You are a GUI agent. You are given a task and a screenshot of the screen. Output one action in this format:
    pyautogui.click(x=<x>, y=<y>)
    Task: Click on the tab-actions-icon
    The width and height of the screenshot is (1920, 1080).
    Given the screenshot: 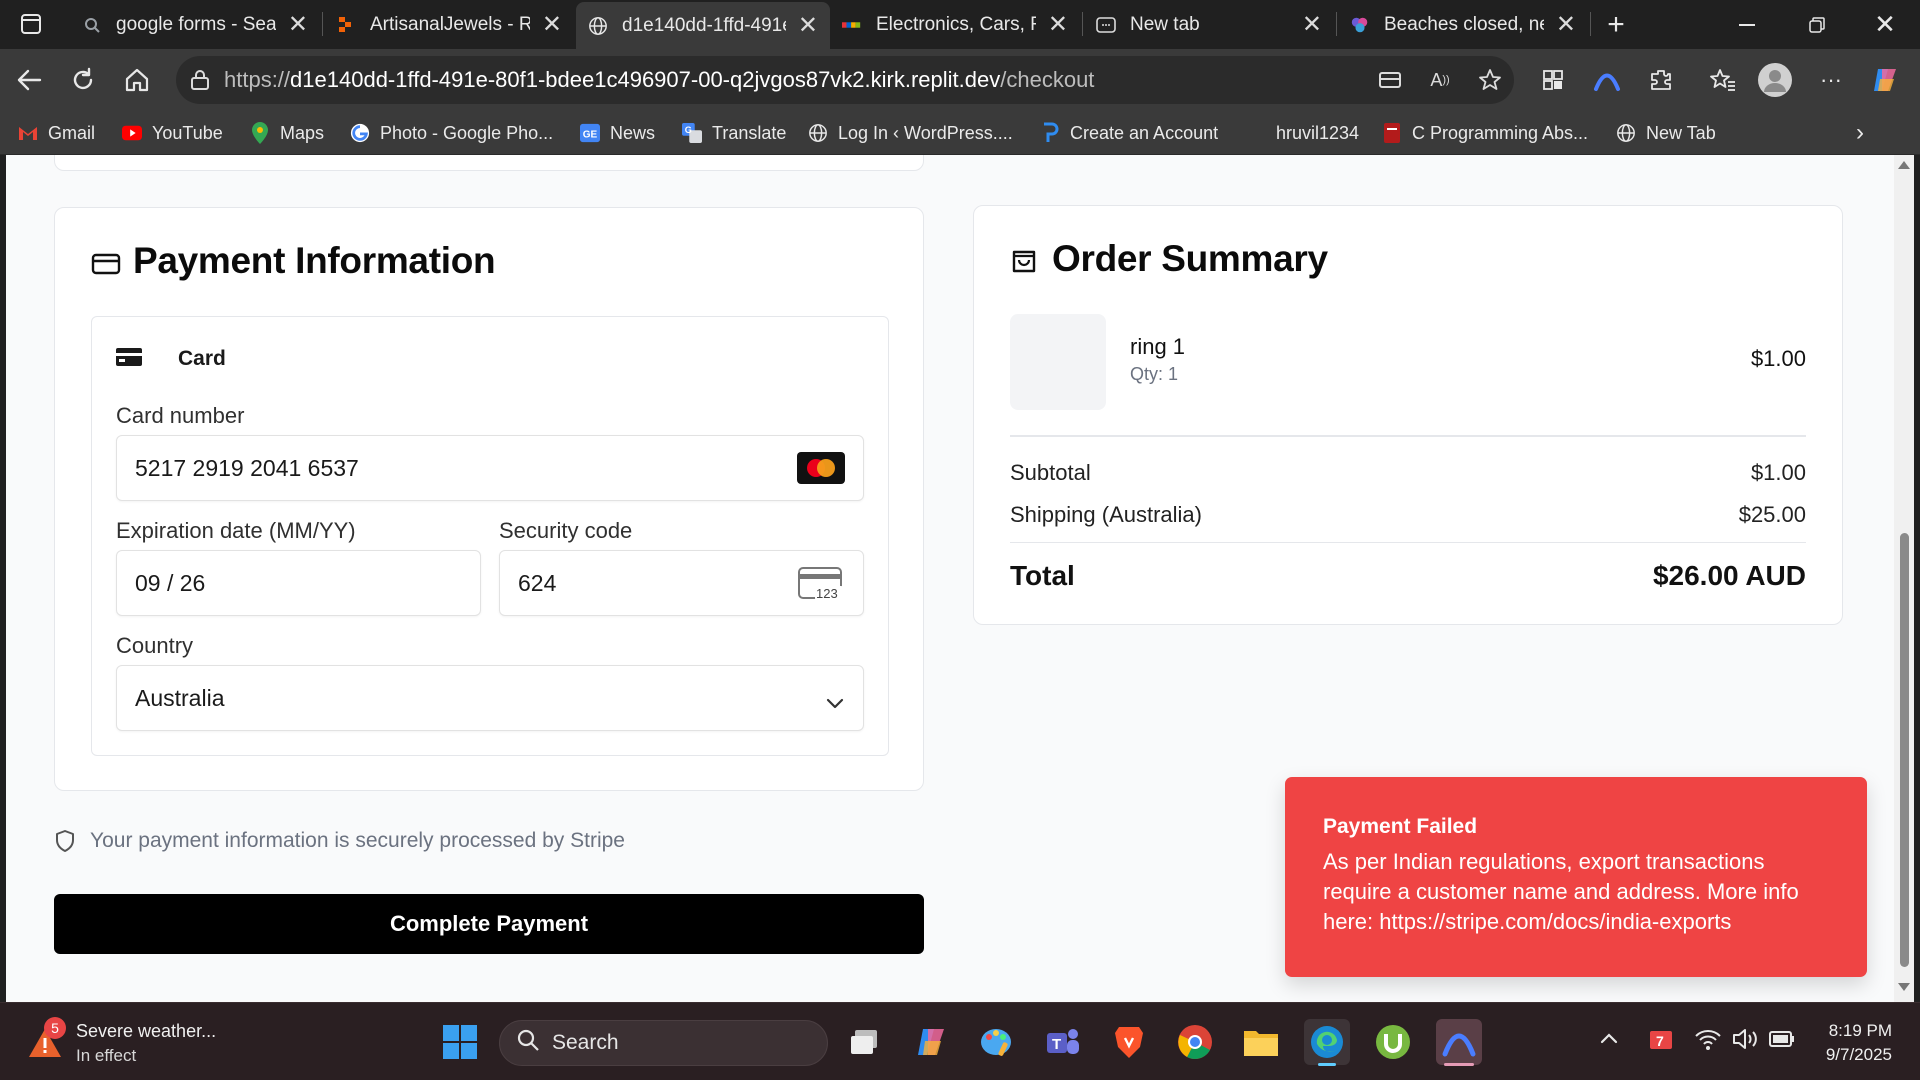 What is the action you would take?
    pyautogui.click(x=31, y=24)
    